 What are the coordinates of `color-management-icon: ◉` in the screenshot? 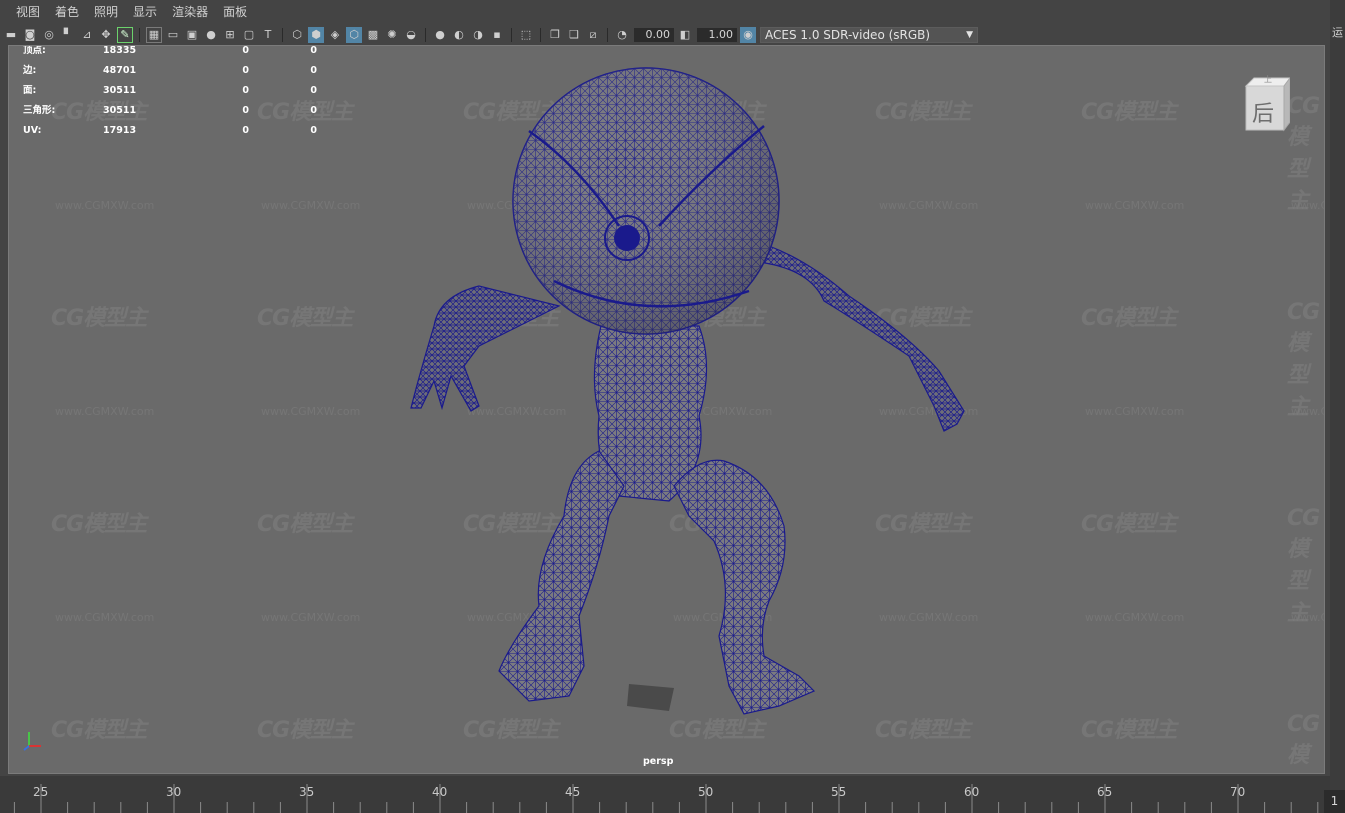 It's located at (748, 35).